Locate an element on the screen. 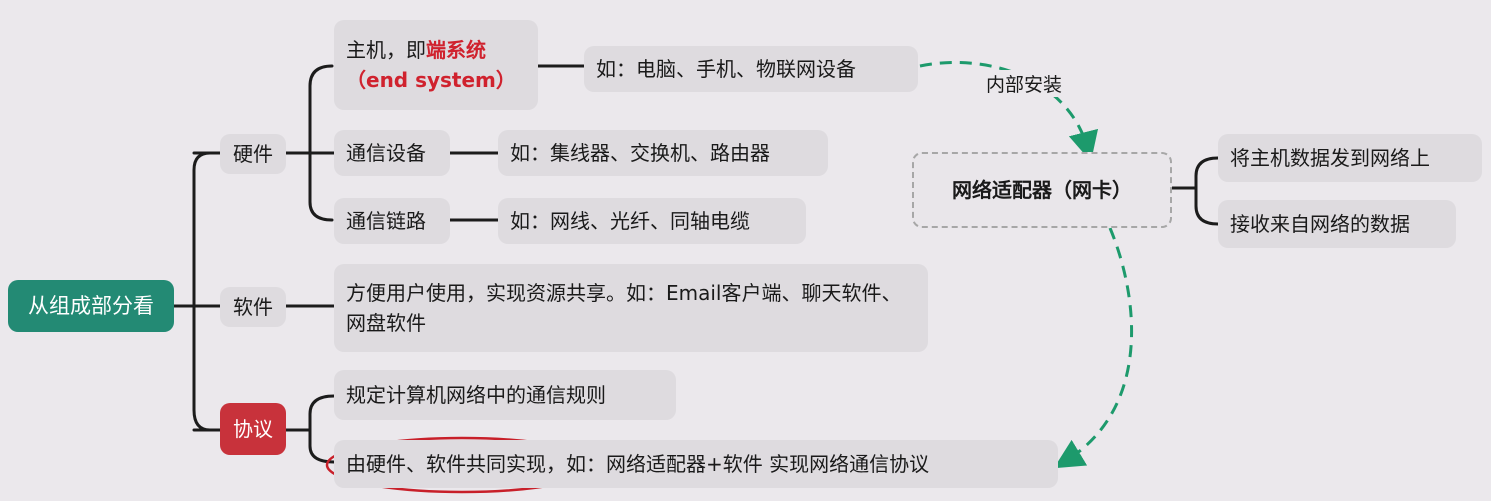 The width and height of the screenshot is (1491, 501). software-desc-node: 方便用户使用，实现资源共享。如：Email客户端、聊天软件、网盘软件 is located at coordinates (631, 308).